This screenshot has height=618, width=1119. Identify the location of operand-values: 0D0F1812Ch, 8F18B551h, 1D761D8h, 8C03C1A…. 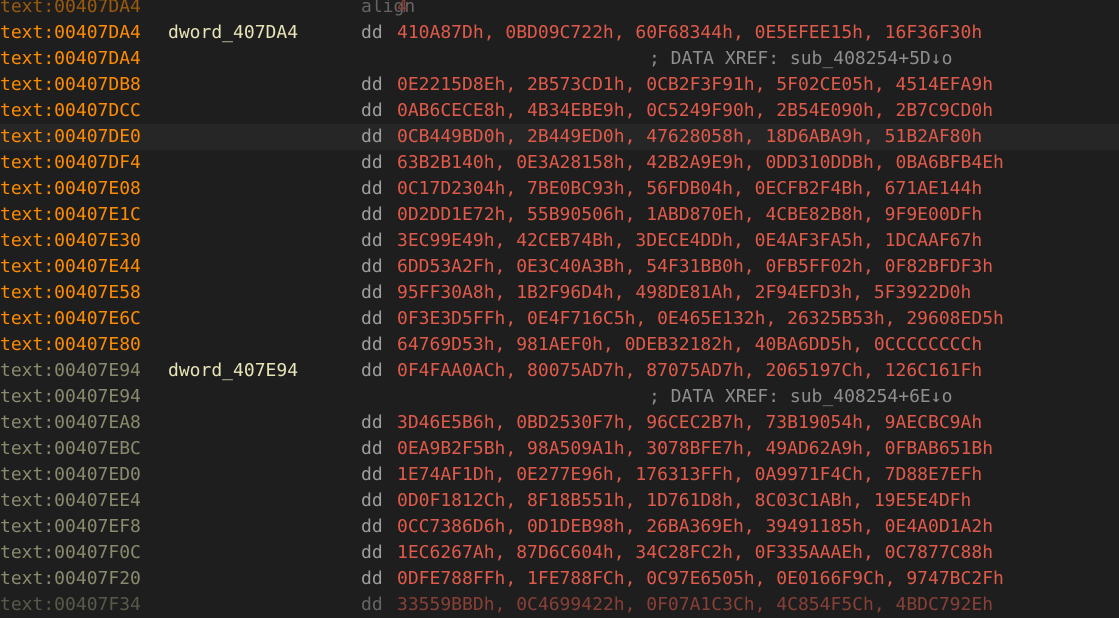
(684, 501).